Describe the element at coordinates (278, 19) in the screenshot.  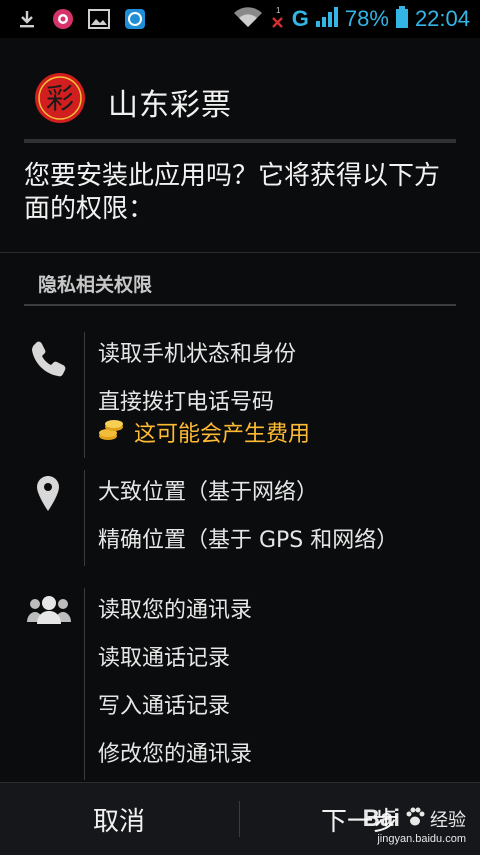
I see `no-sim-icon: 1` at that location.